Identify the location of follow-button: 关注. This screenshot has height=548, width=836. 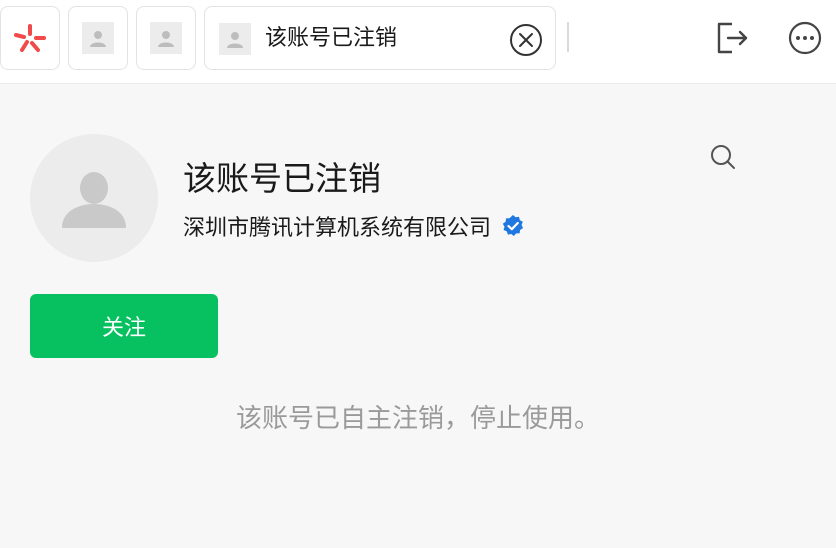
(124, 326).